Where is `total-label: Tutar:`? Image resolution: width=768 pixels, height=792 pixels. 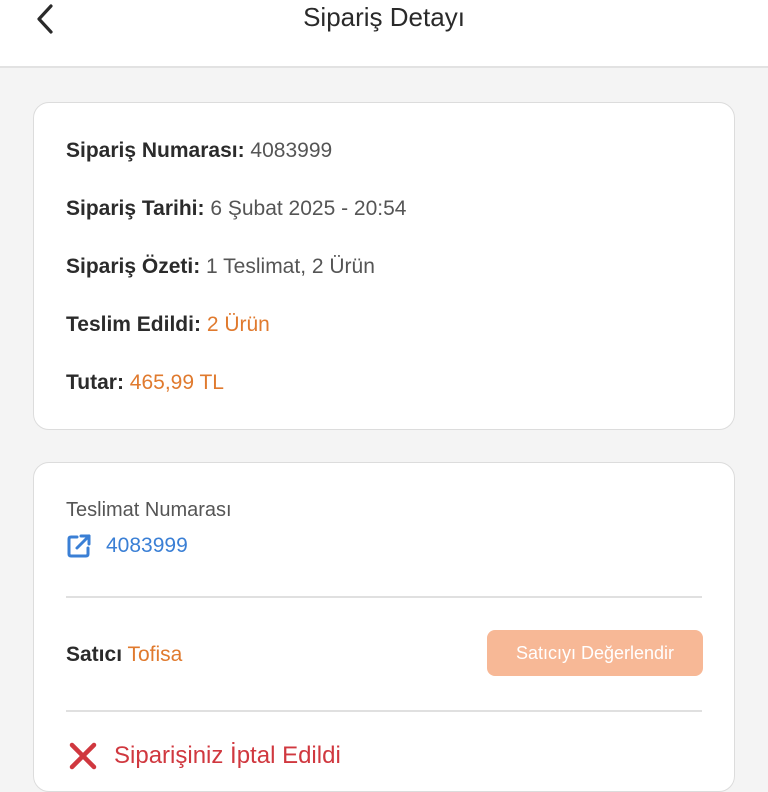 total-label: Tutar: is located at coordinates (95, 382).